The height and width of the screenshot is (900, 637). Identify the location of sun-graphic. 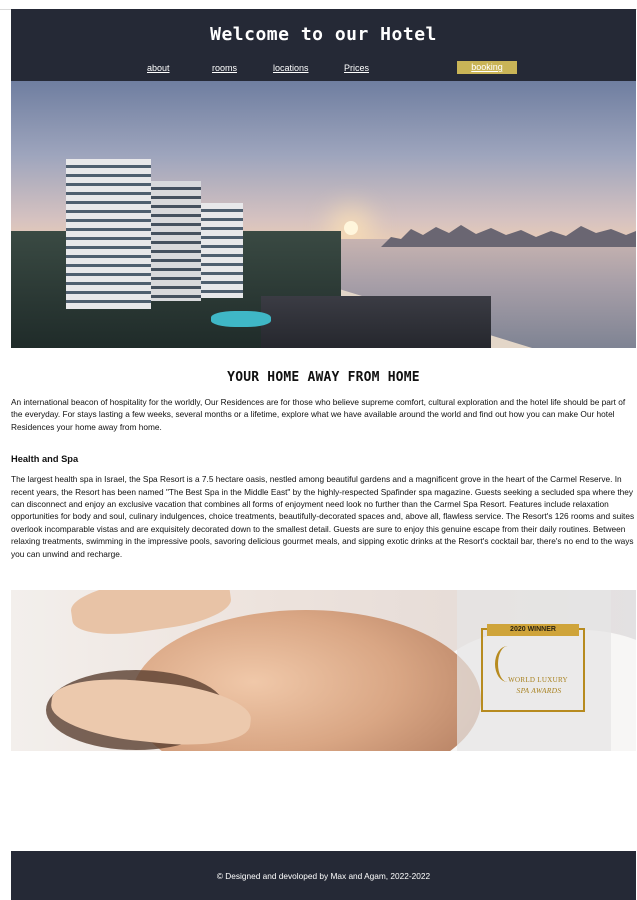
(351, 228).